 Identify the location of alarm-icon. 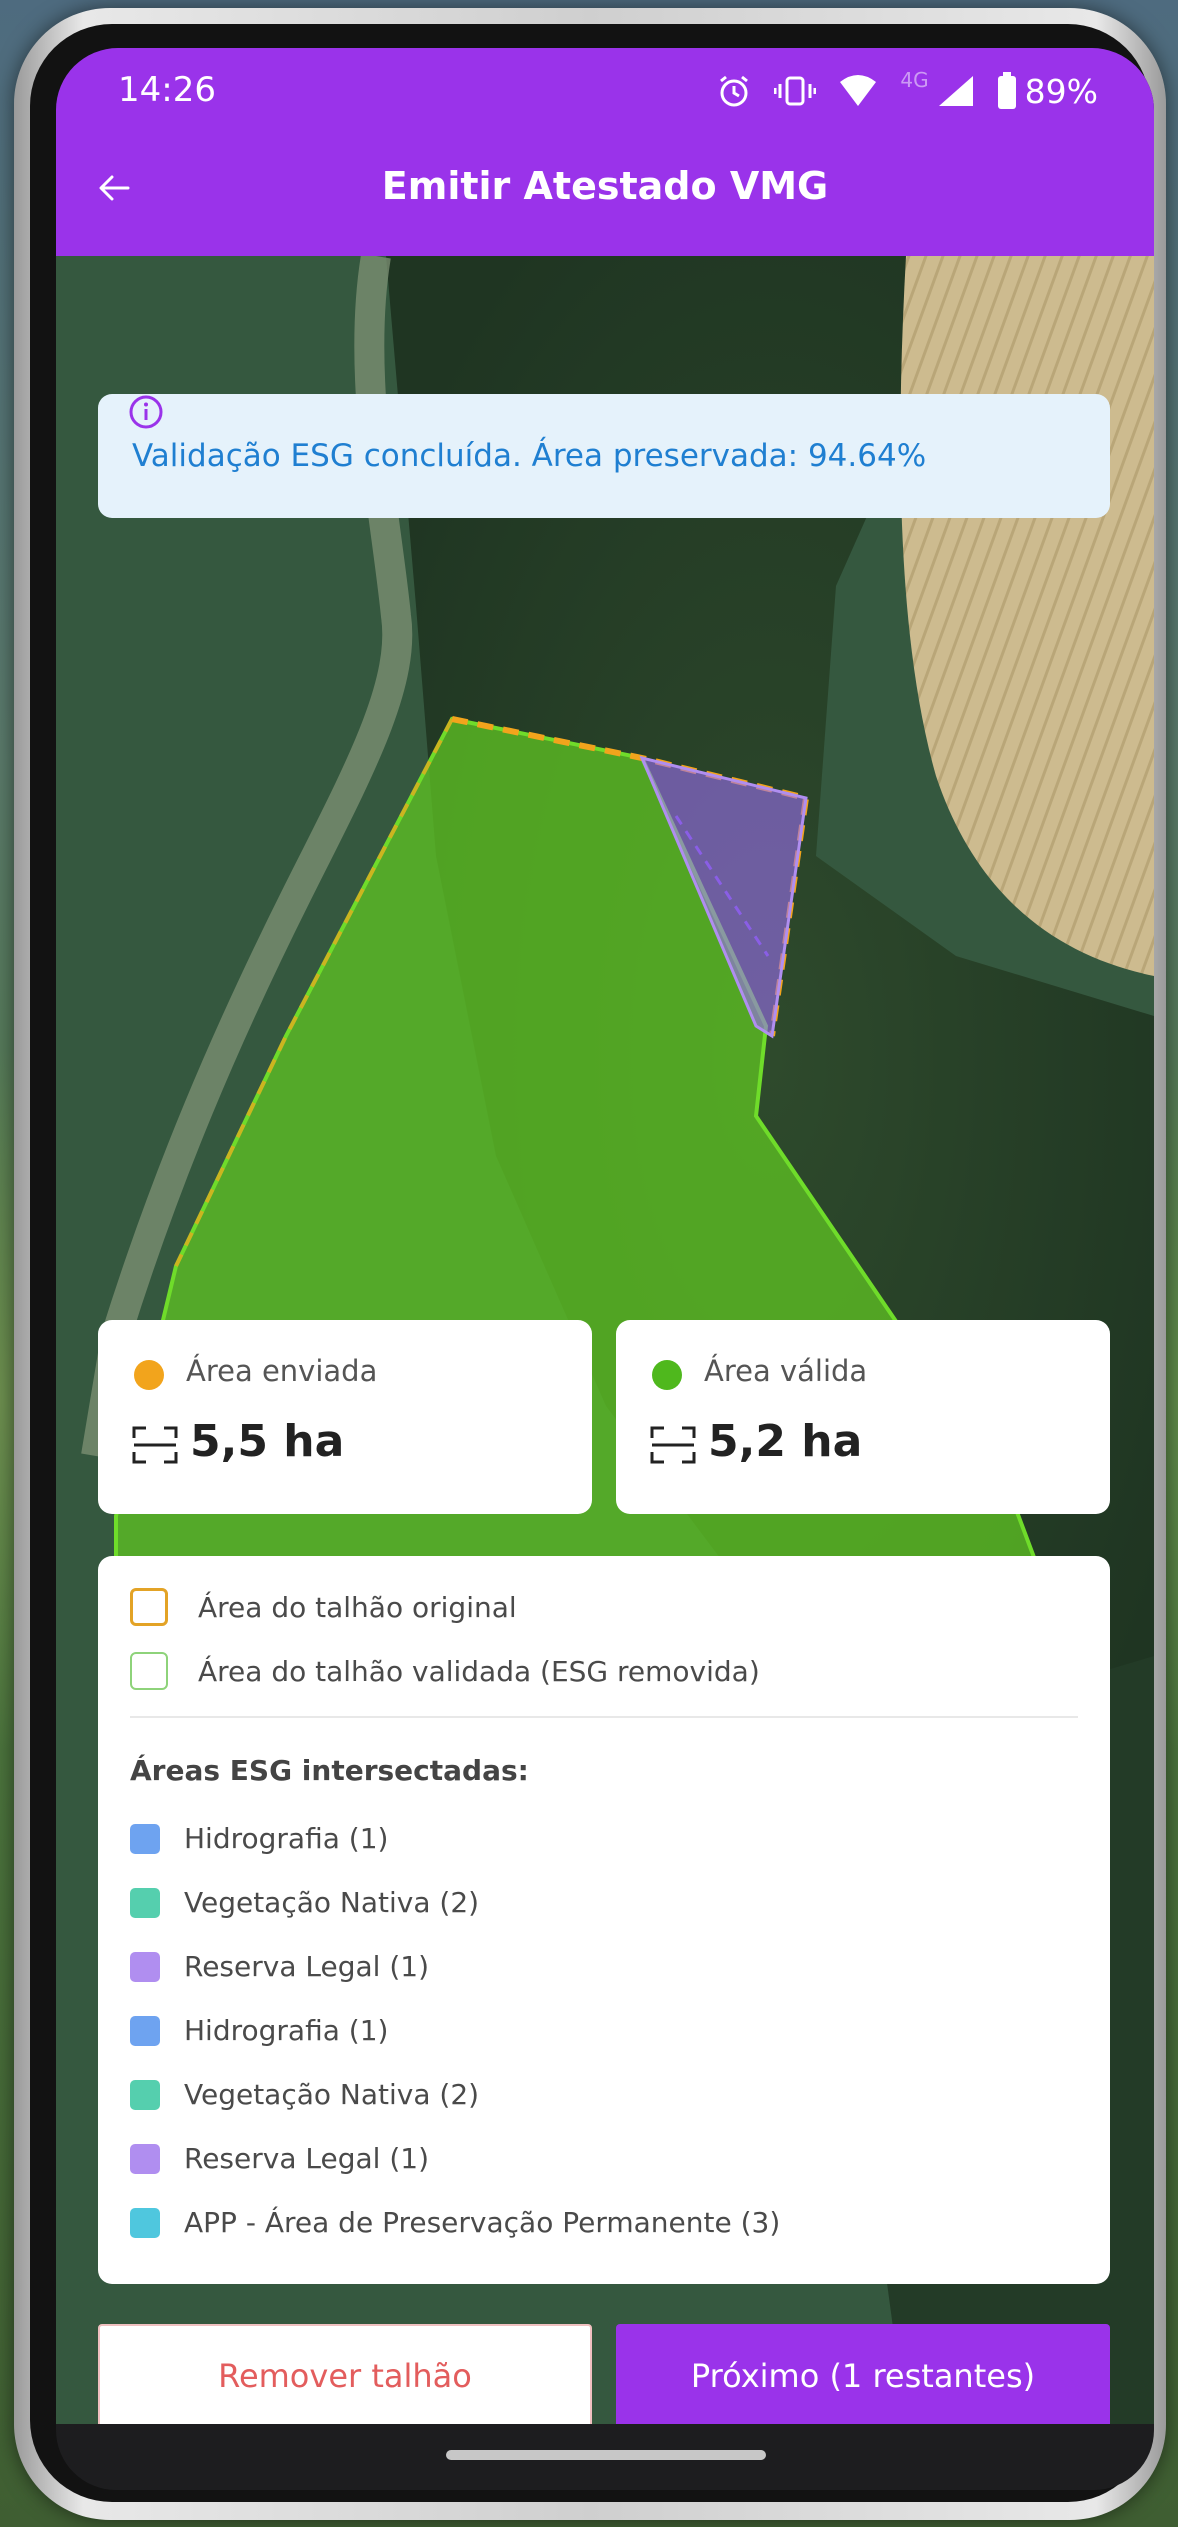
(734, 91).